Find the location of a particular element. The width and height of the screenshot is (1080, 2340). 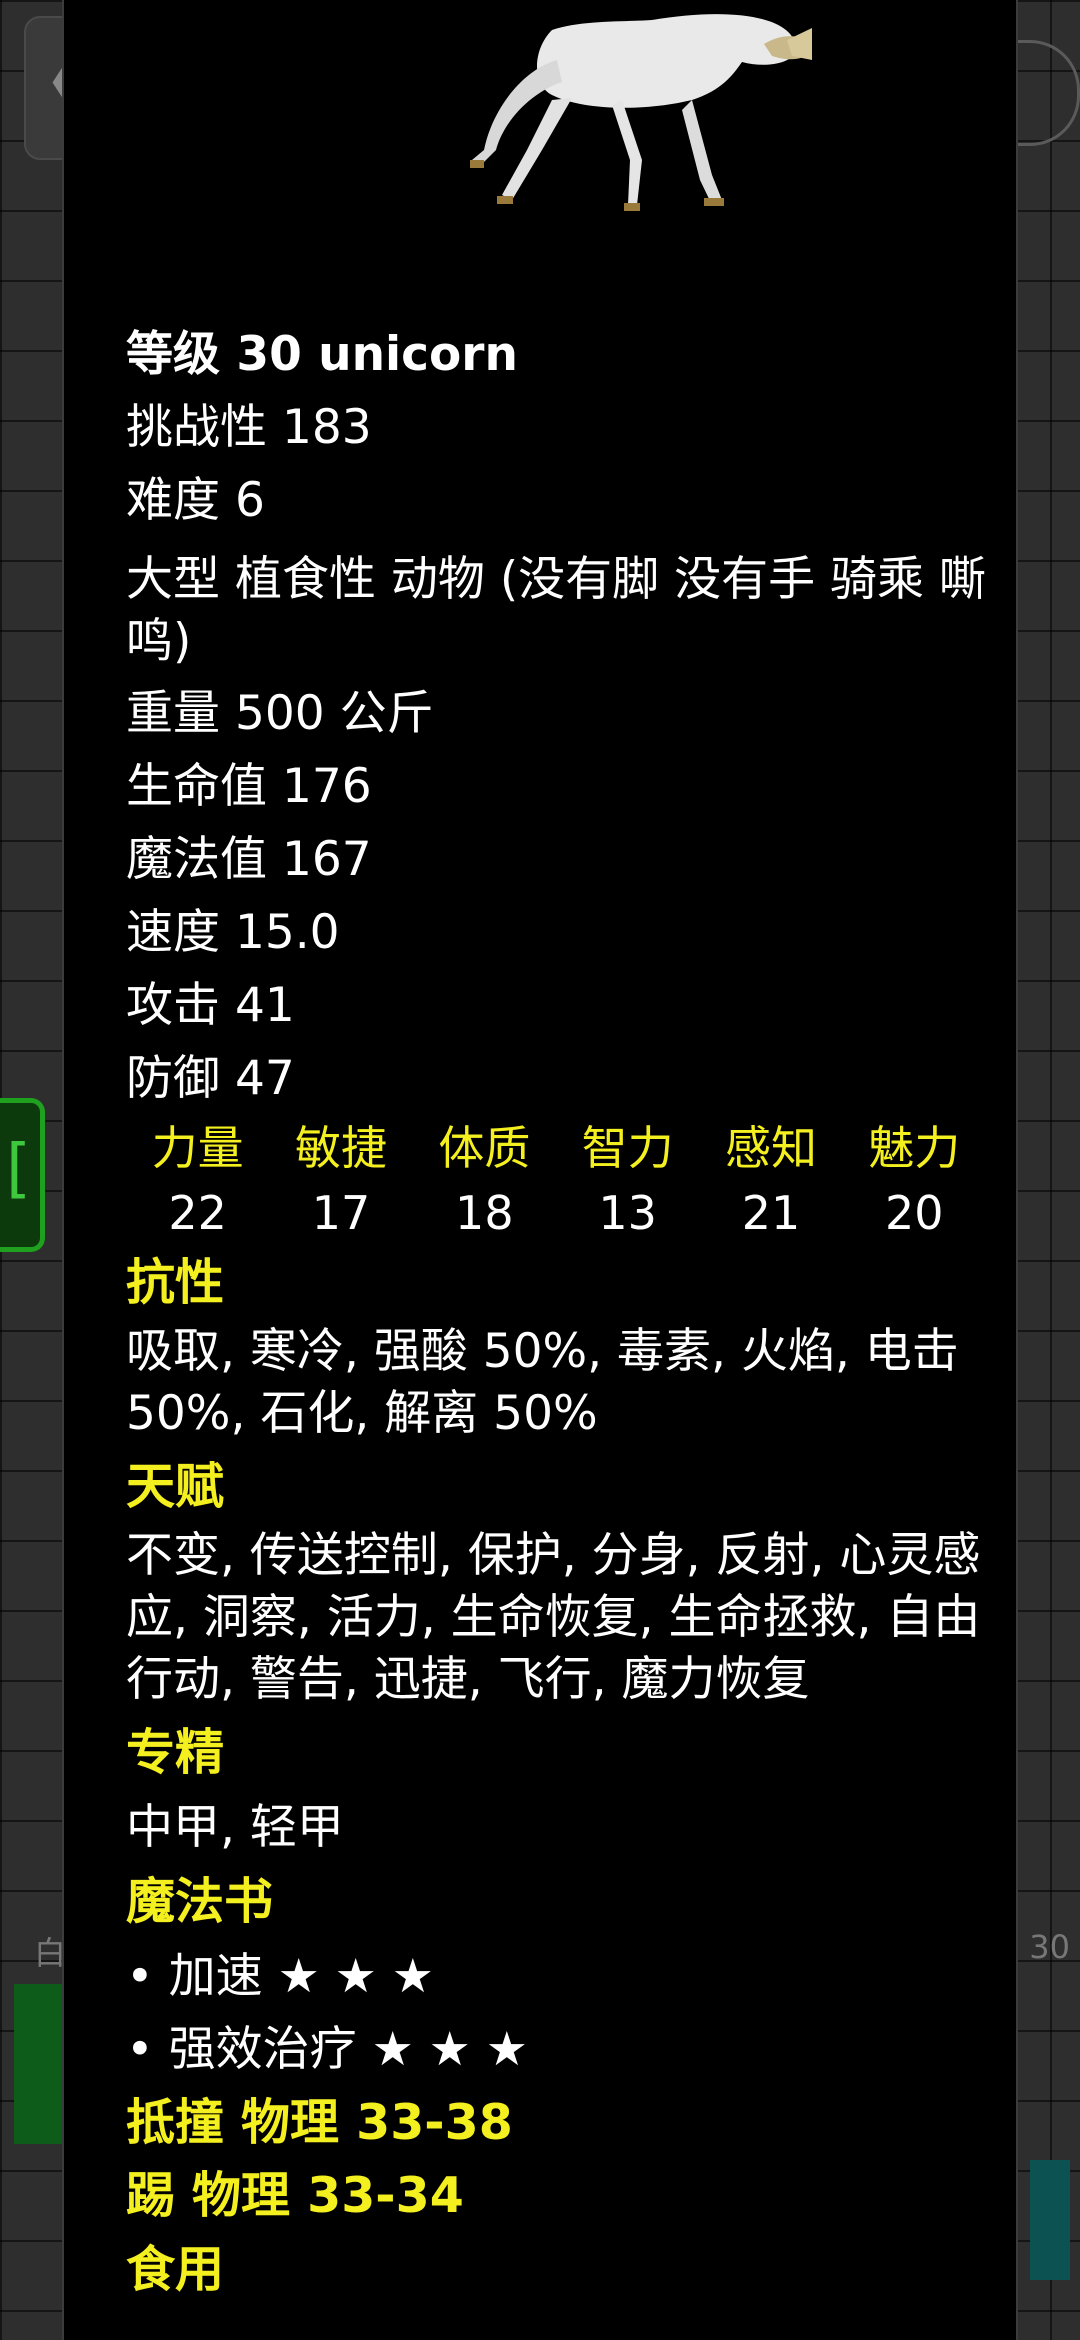

quick-slot-bracket: [ is located at coordinates (22, 1175).